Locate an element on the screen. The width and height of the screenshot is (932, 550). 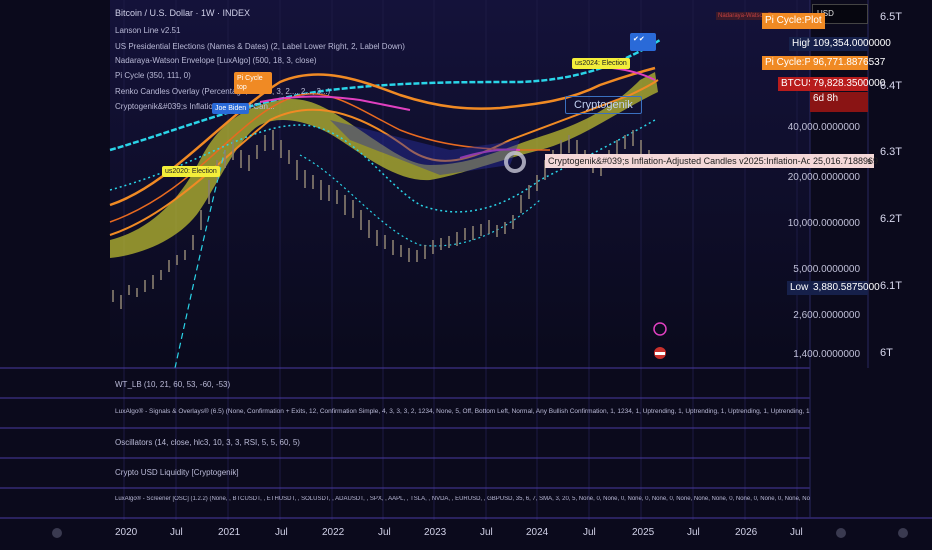
pi-cycle-top-label: Pi Cycle top is located at coordinates (253, 83).